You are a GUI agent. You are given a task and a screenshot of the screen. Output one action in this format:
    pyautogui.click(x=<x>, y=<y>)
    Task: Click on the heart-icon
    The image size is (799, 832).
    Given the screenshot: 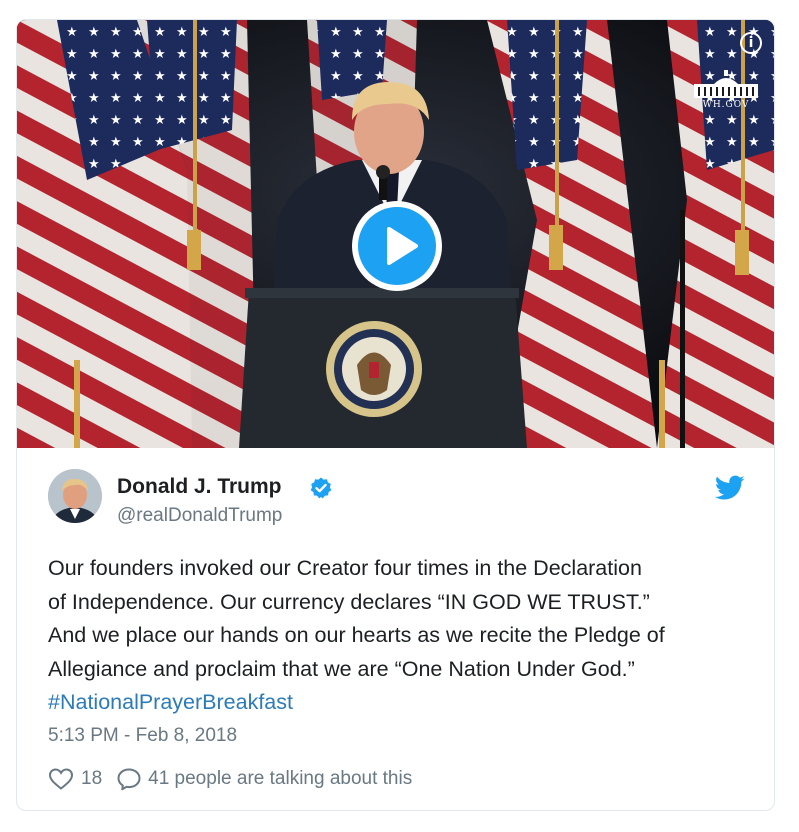 What is the action you would take?
    pyautogui.click(x=61, y=779)
    